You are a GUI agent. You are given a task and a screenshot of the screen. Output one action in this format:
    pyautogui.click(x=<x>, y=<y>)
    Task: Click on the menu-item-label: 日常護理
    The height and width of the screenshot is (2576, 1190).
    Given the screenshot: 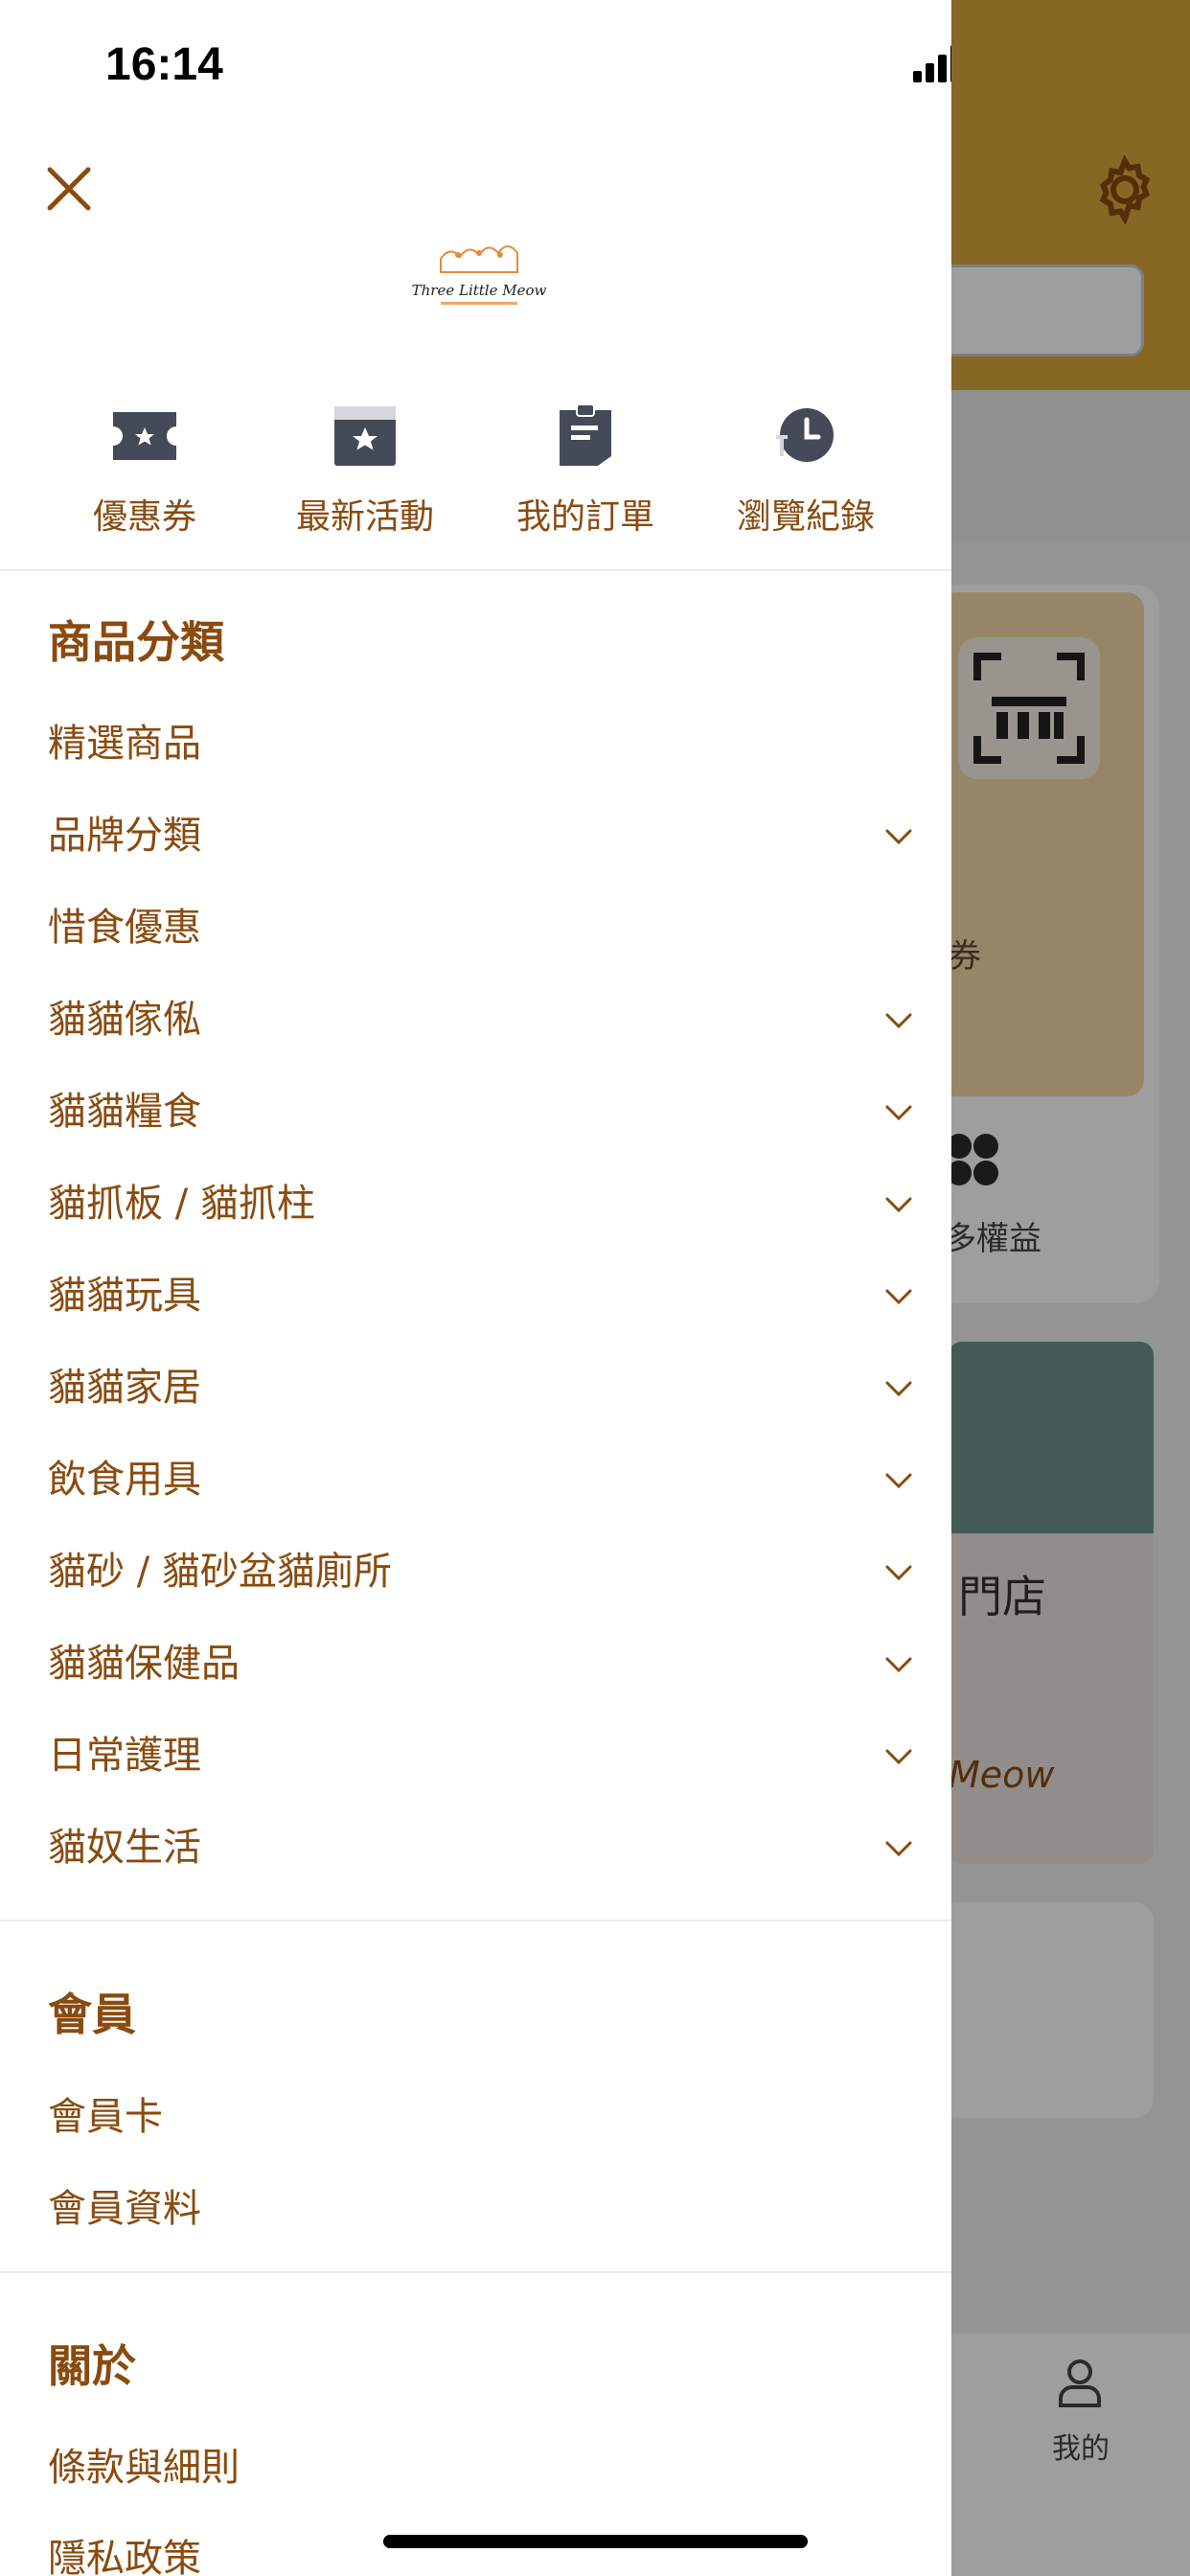 What is the action you would take?
    pyautogui.click(x=125, y=1756)
    